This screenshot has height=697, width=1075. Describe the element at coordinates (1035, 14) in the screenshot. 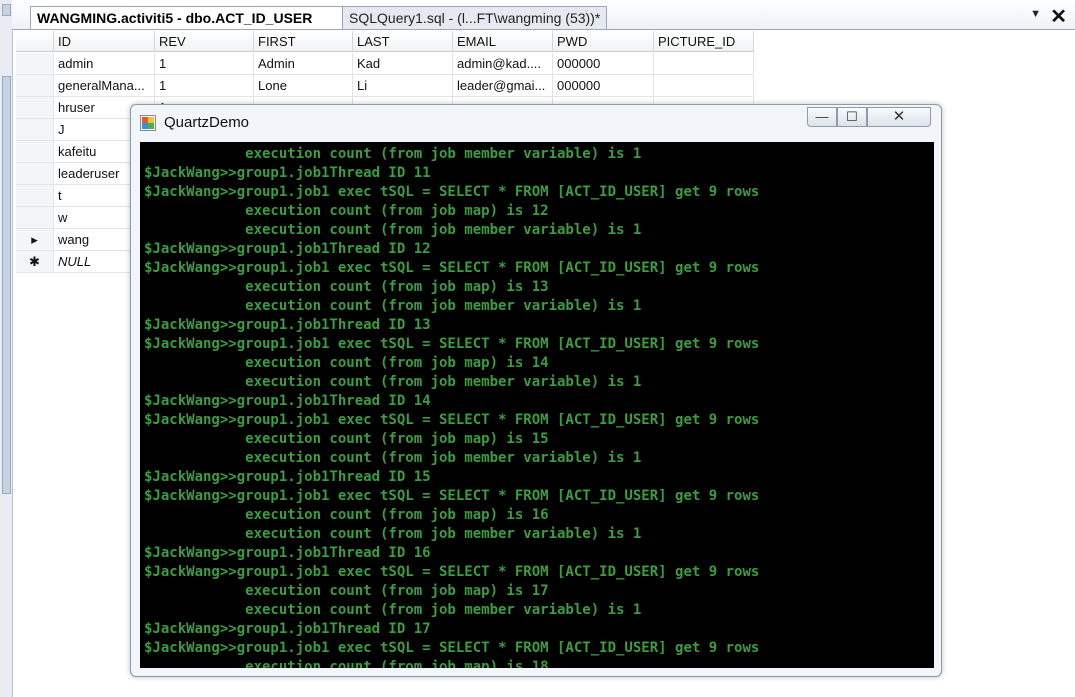

I see `chevron-down-icon: ▼` at that location.